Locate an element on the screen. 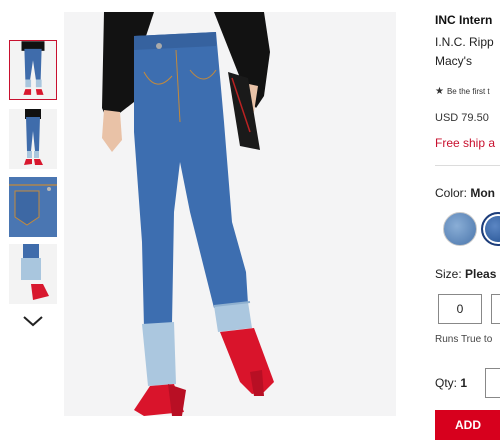 The width and height of the screenshot is (500, 440). color-swatch-light is located at coordinates (460, 229).